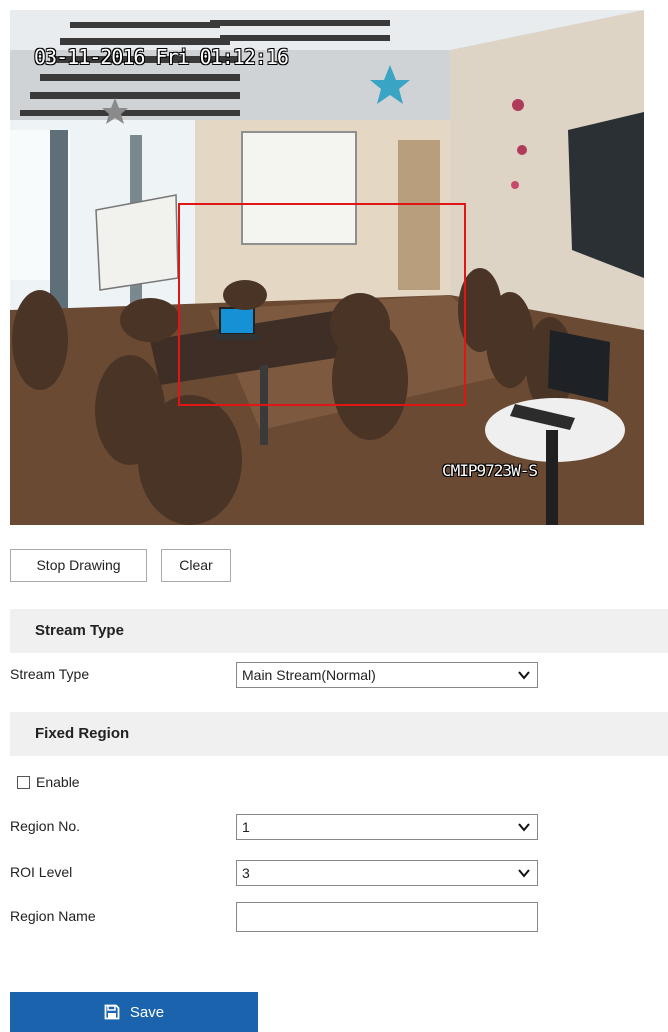 The height and width of the screenshot is (1032, 668). I want to click on region-no-select: 1, so click(387, 827).